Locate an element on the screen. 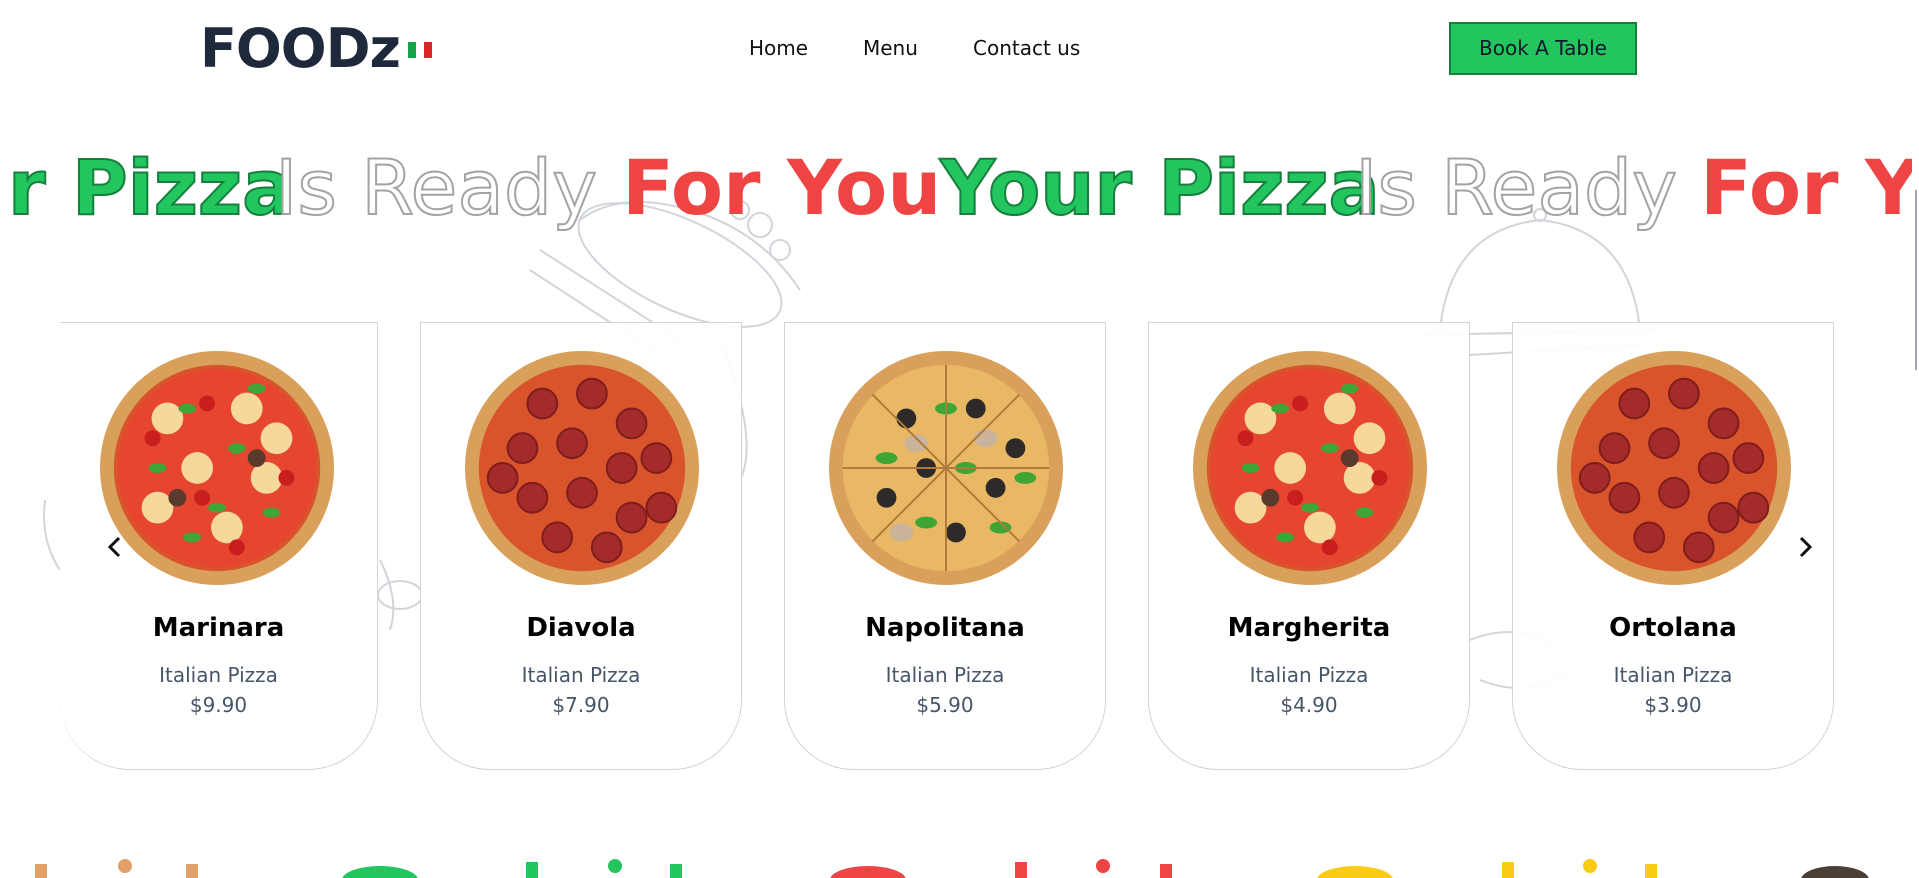  pizza-price: $4.90 is located at coordinates (1309, 705).